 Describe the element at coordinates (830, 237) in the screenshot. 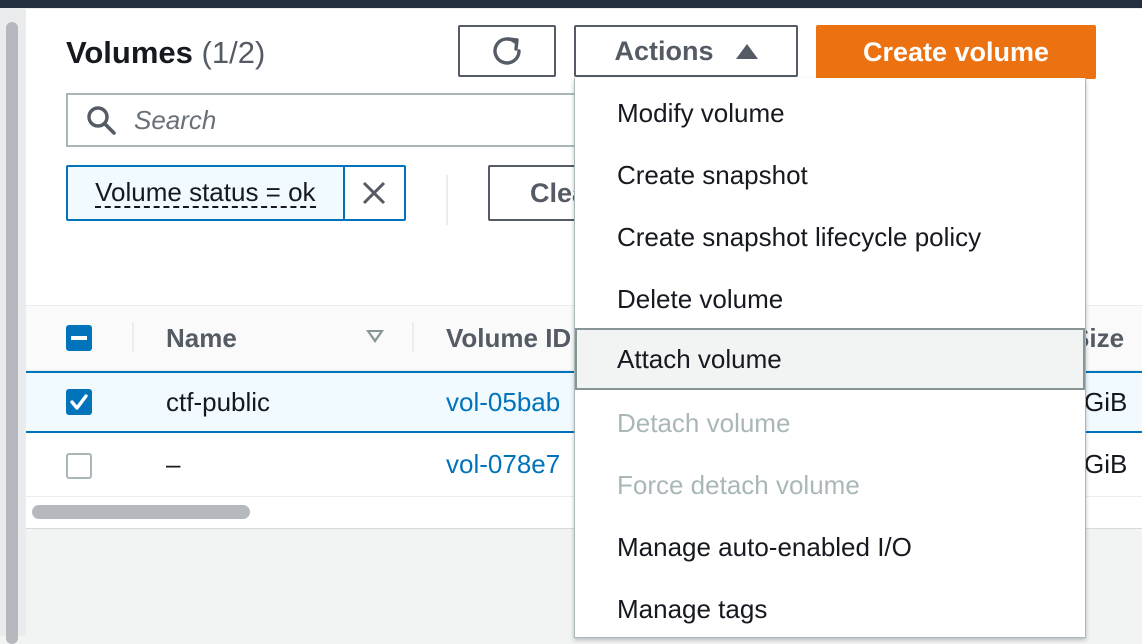

I see `menu-item-create-snapshot-lifecycle-policy: Create snapshot lifecycle policy` at that location.